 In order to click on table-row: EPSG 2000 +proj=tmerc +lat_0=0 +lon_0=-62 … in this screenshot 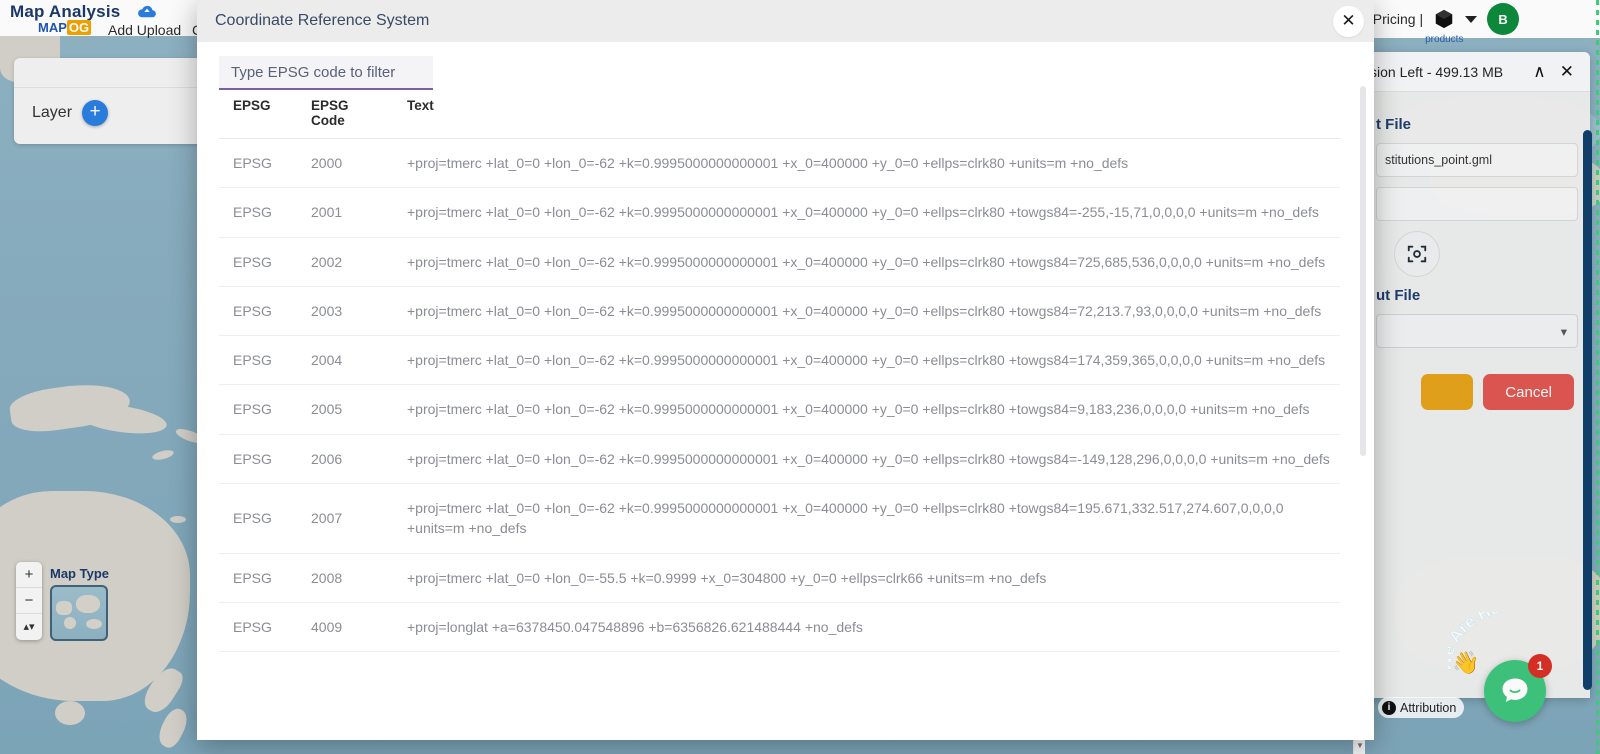, I will do `click(779, 163)`.